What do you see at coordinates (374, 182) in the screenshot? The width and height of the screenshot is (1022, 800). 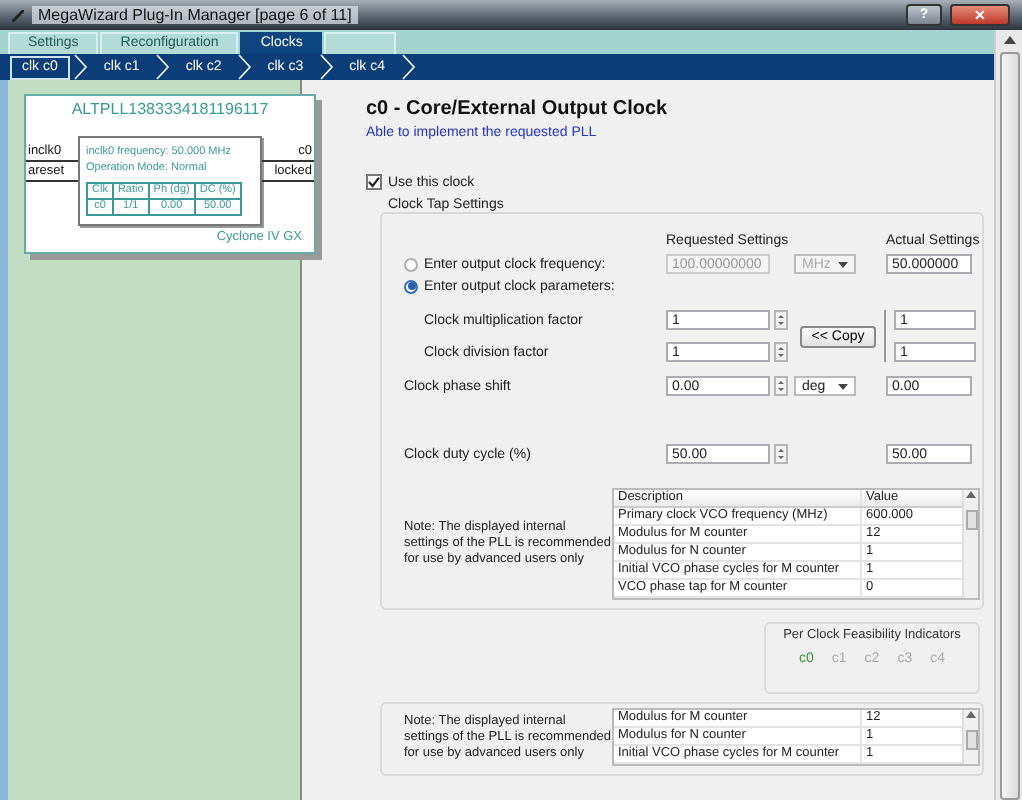 I see `checkbox` at bounding box center [374, 182].